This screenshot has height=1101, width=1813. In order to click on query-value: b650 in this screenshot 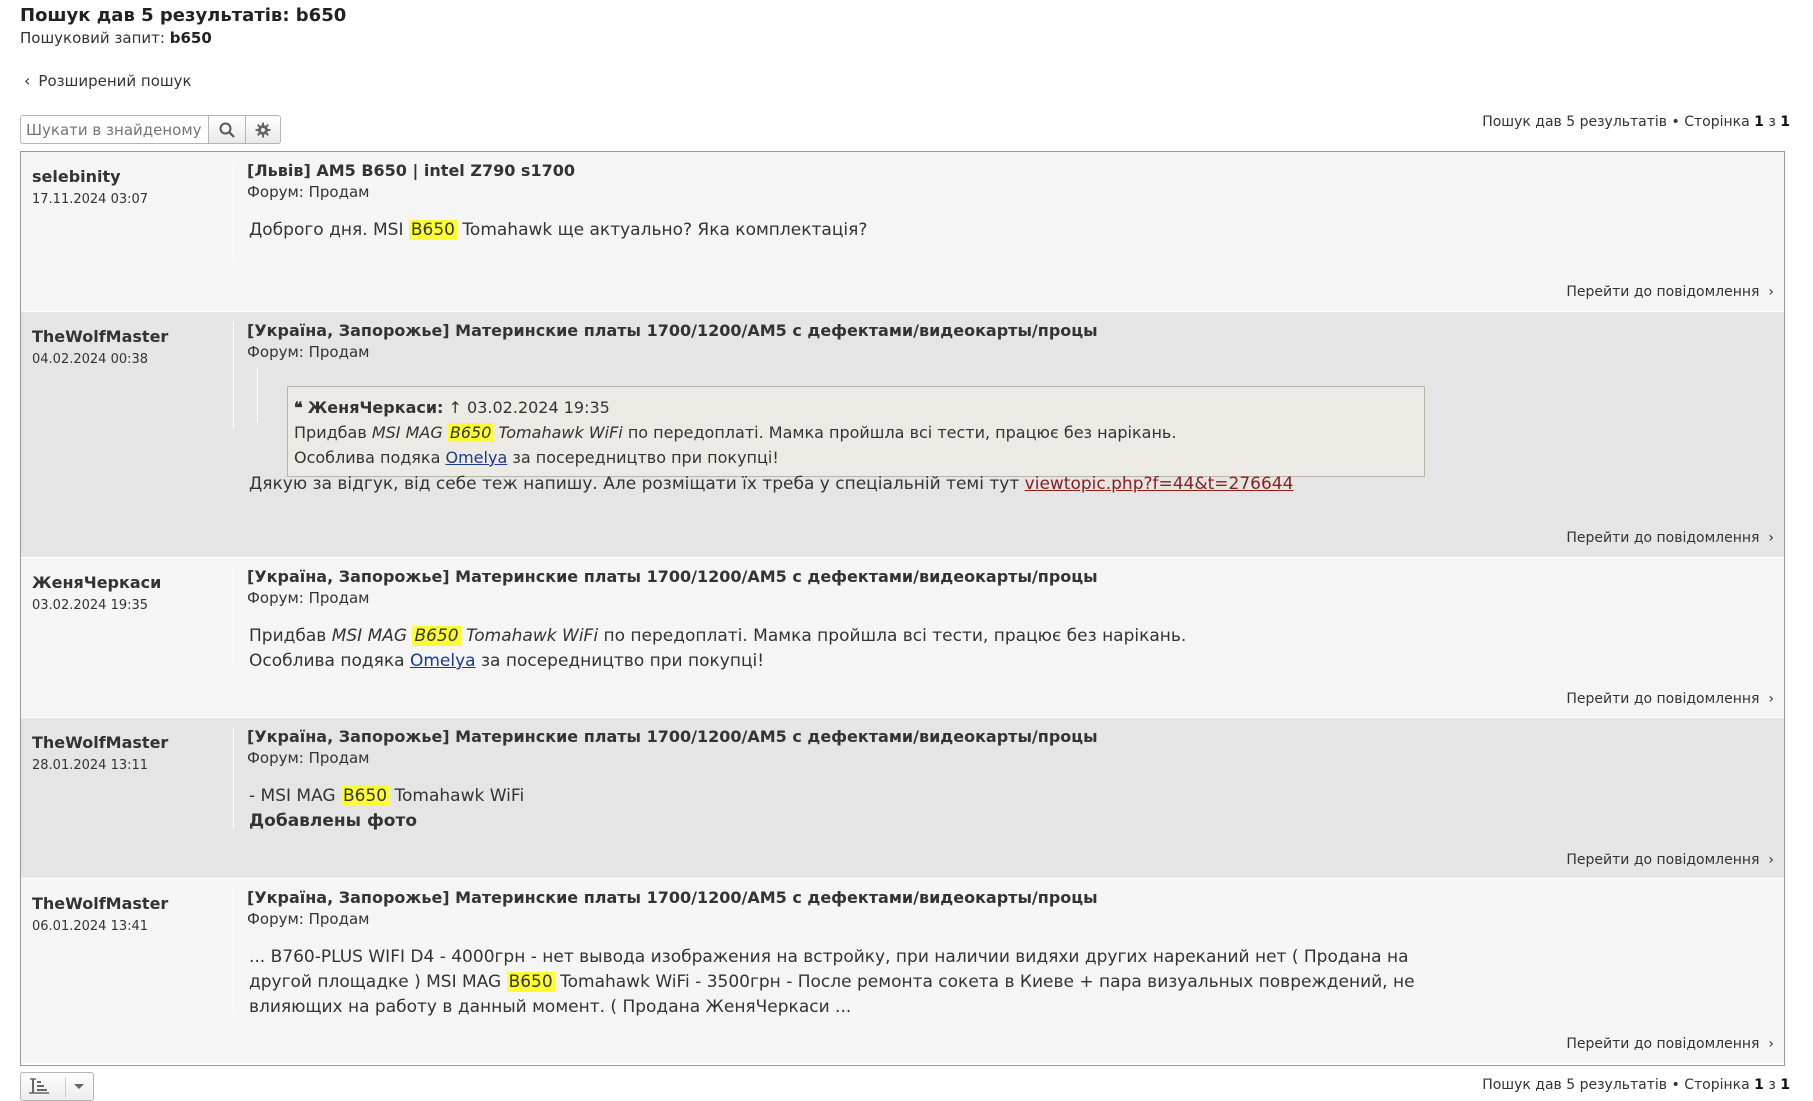, I will do `click(190, 38)`.